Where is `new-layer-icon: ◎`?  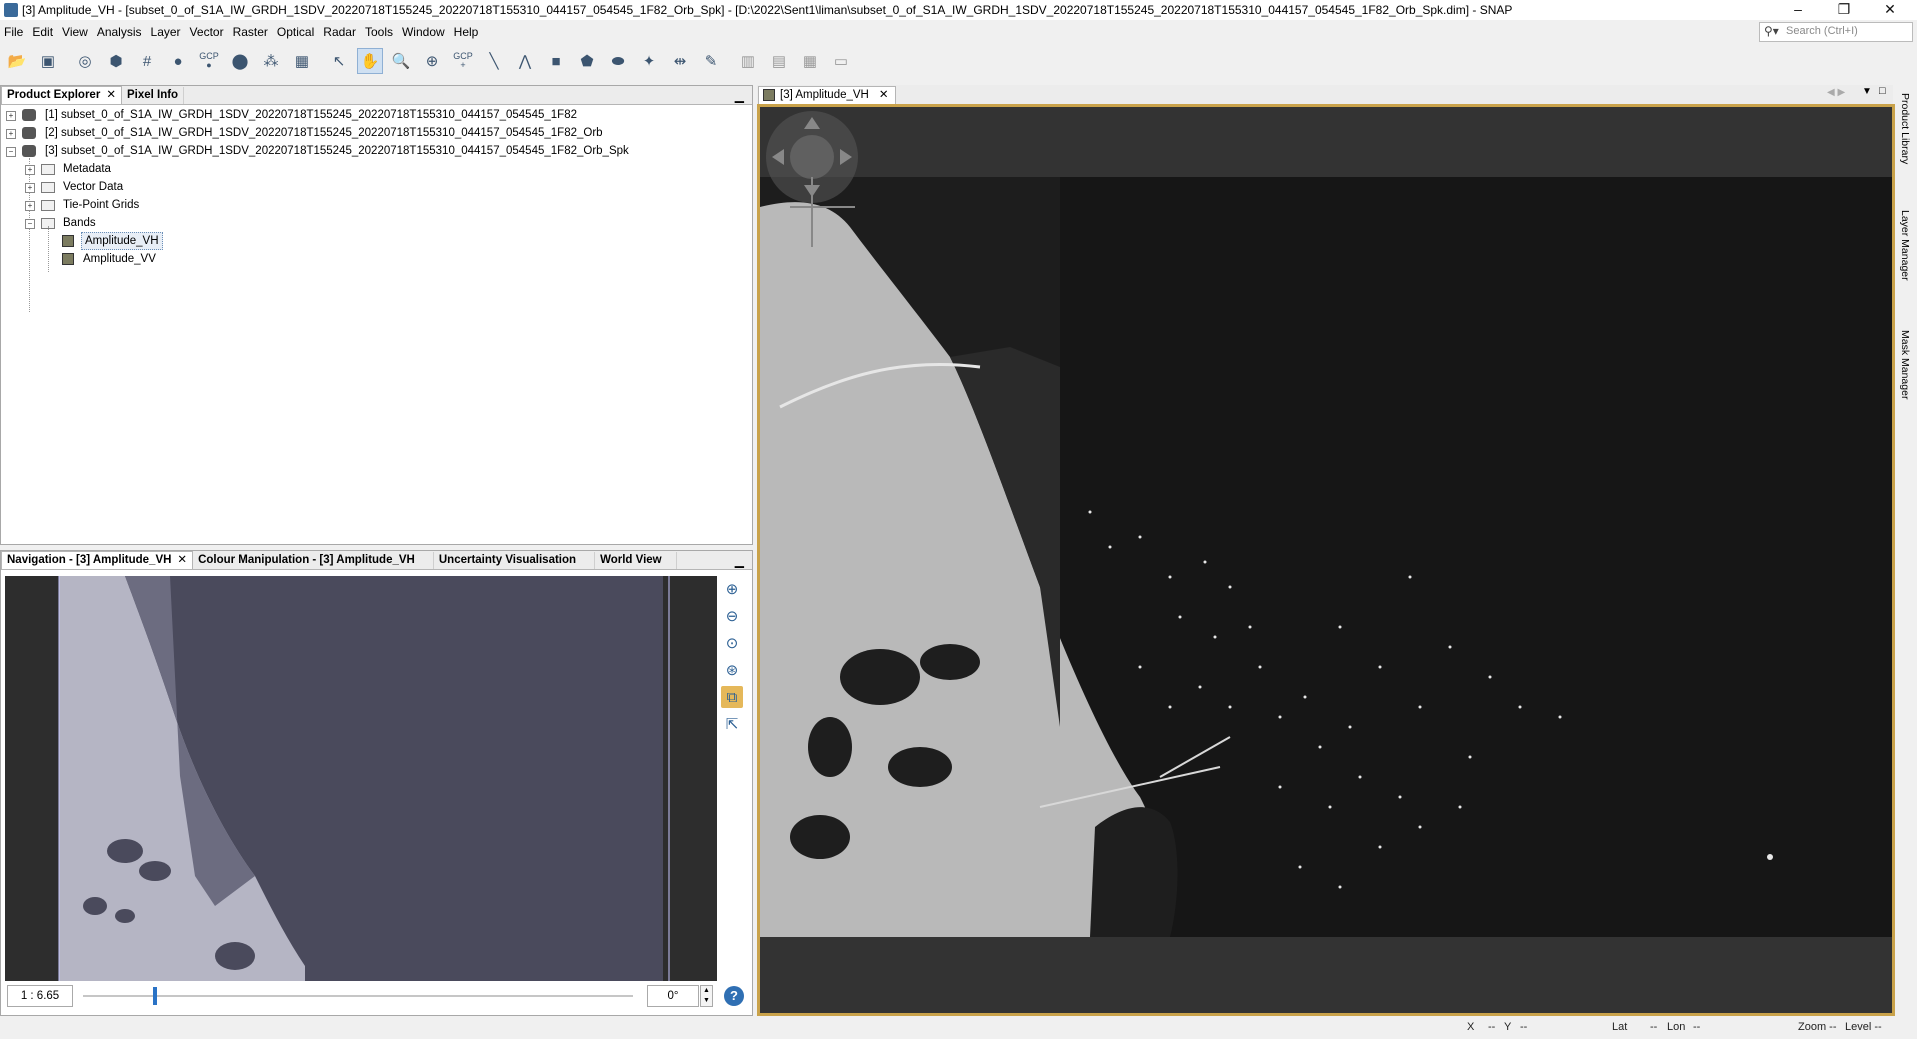 new-layer-icon: ◎ is located at coordinates (85, 61).